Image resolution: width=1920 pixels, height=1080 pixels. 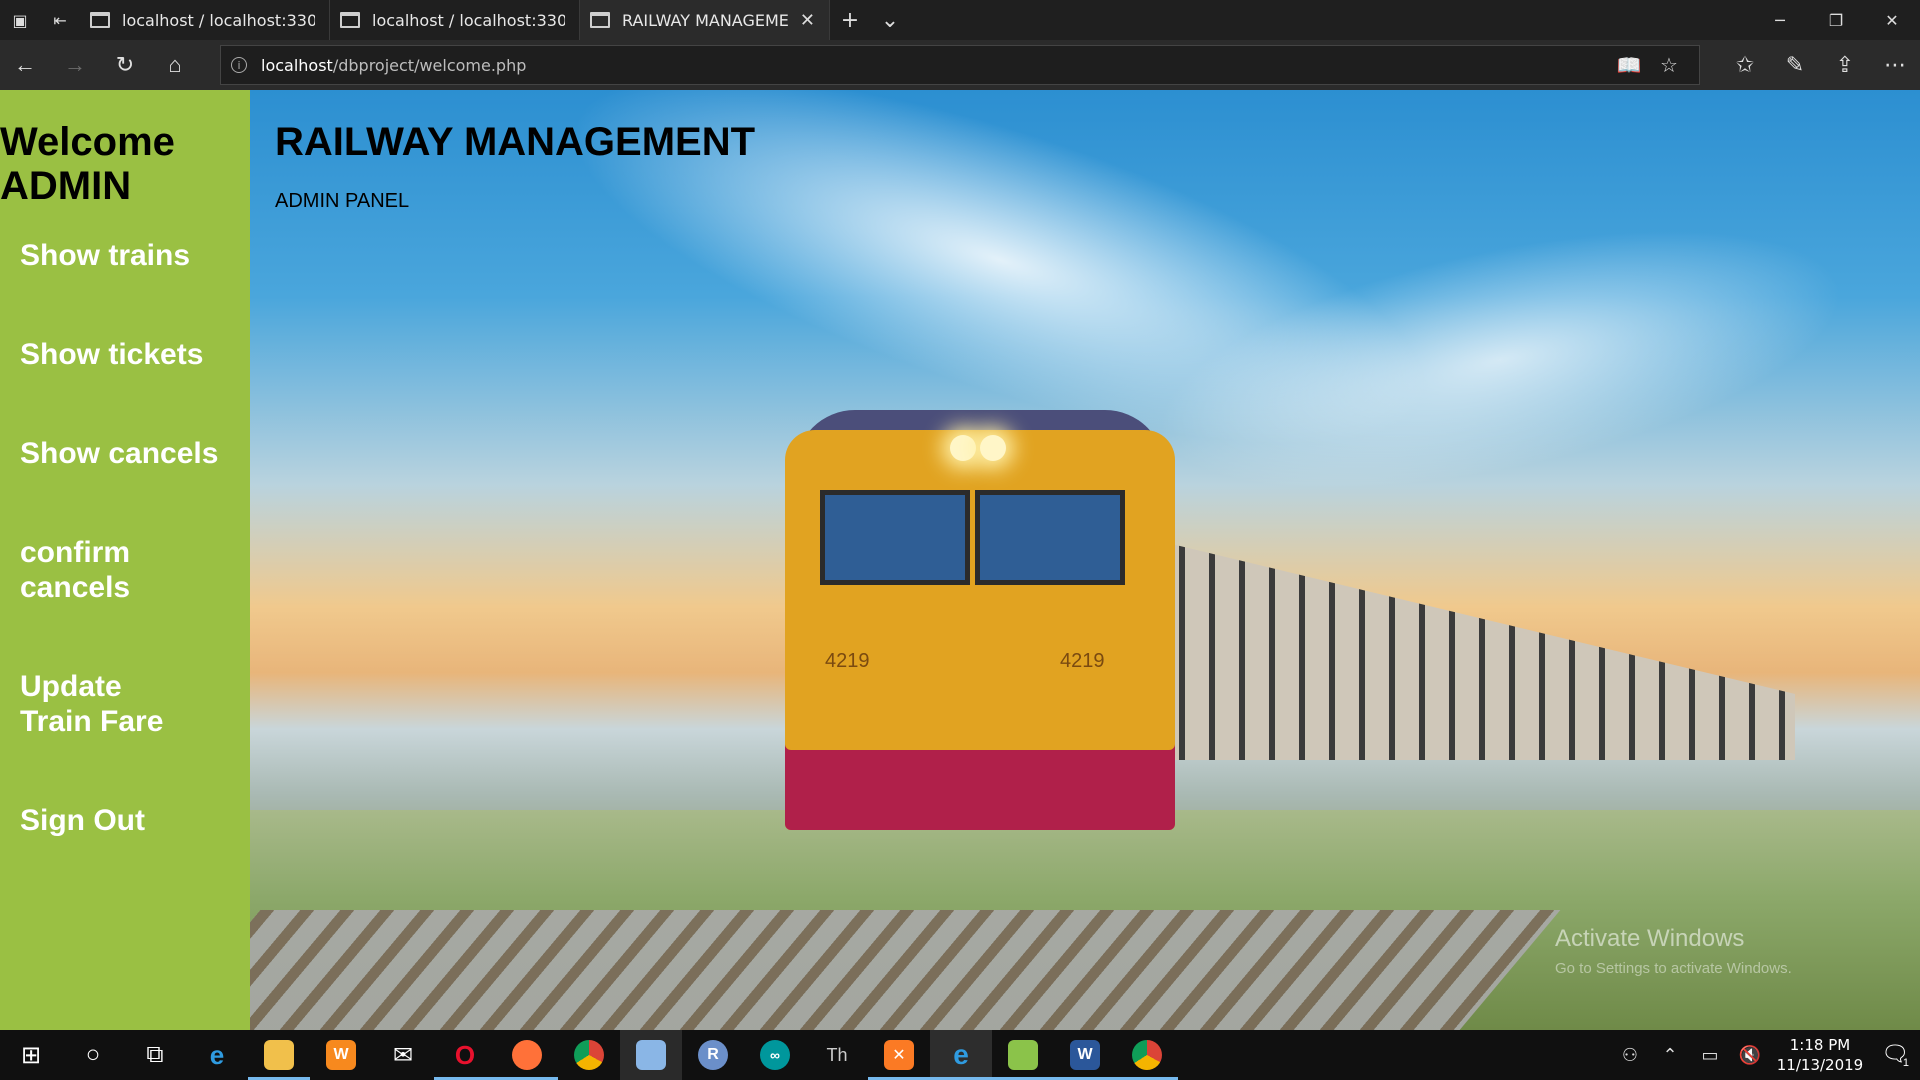 I want to click on browser-tab-3: RAILWAY MANAGEMEN ✕, so click(x=705, y=20).